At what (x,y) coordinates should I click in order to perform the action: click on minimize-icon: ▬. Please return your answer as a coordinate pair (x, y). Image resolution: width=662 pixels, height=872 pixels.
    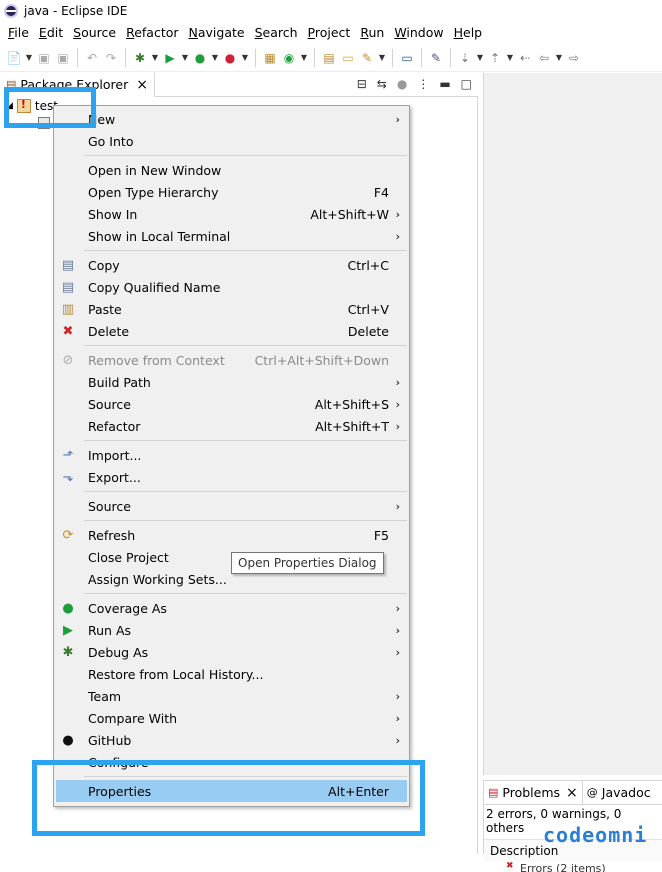
    Looking at the image, I should click on (444, 84).